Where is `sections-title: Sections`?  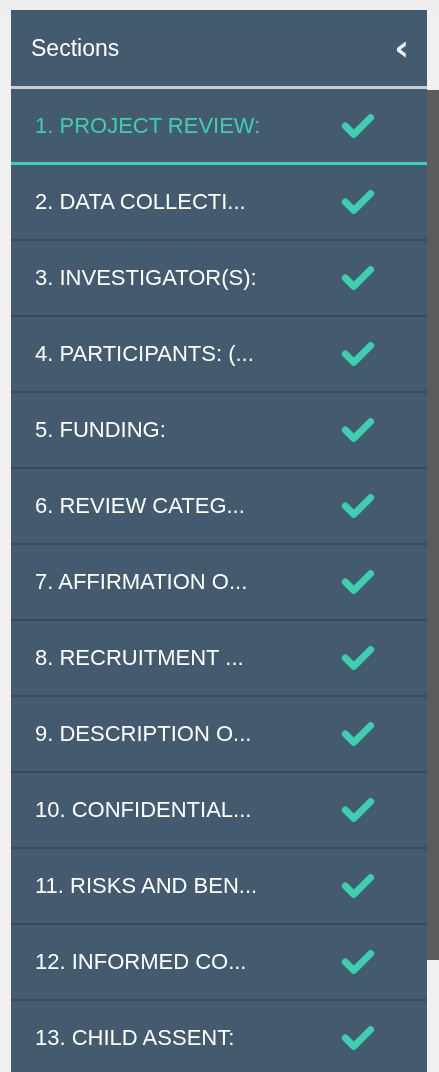 sections-title: Sections is located at coordinates (75, 48).